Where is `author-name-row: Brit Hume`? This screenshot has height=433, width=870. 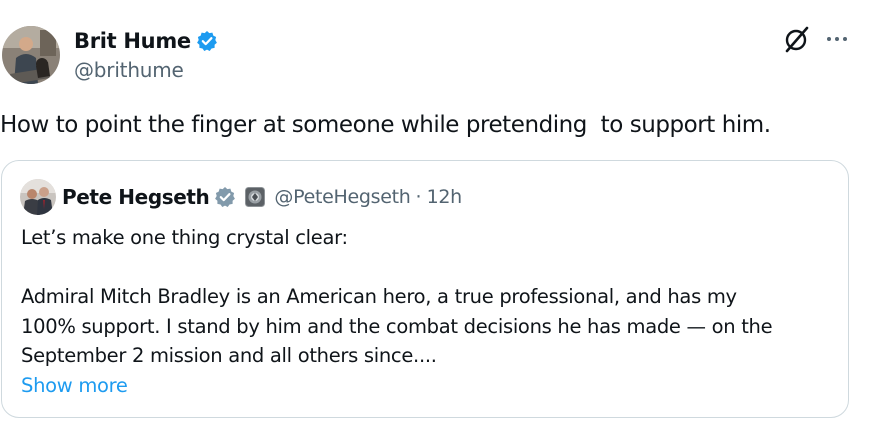
author-name-row: Brit Hume is located at coordinates (146, 41).